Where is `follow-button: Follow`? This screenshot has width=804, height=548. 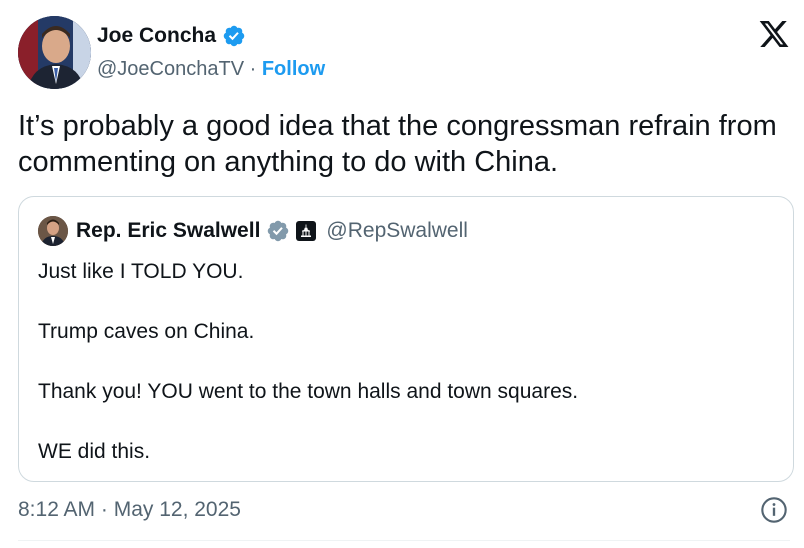 follow-button: Follow is located at coordinates (293, 69).